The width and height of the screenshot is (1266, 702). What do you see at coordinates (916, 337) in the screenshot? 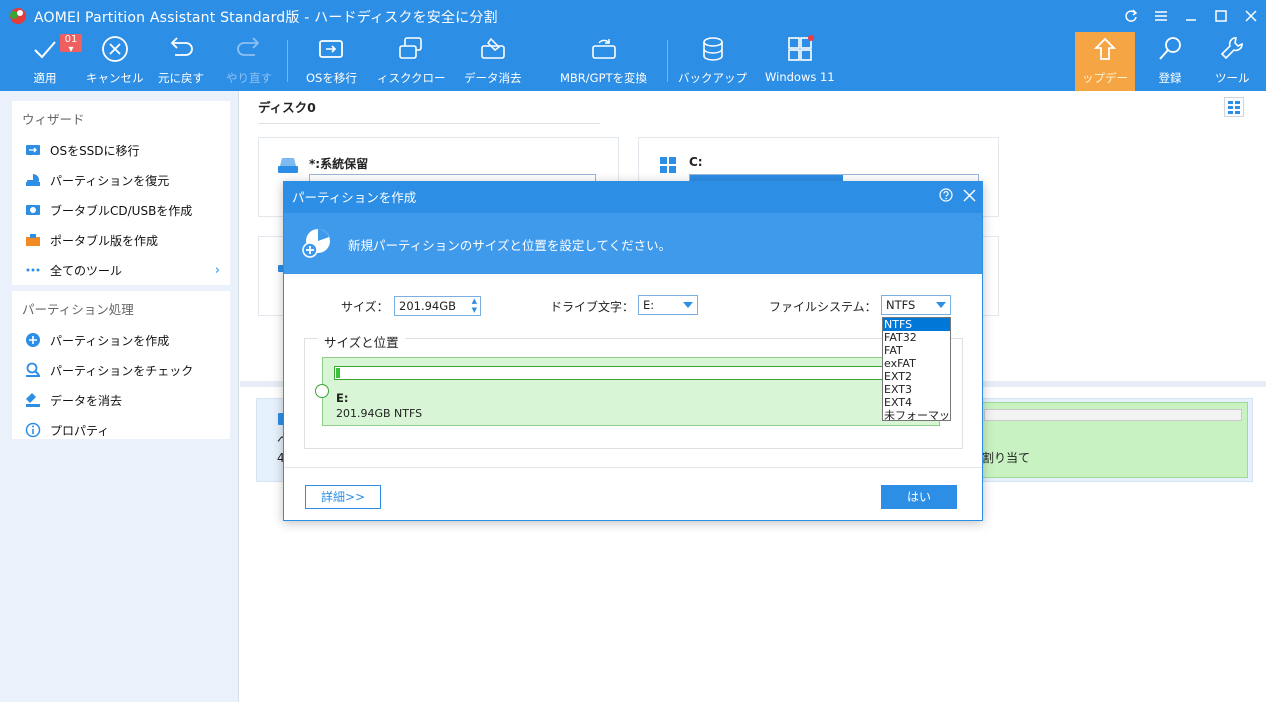
I see `filesystem-option: FAT32` at bounding box center [916, 337].